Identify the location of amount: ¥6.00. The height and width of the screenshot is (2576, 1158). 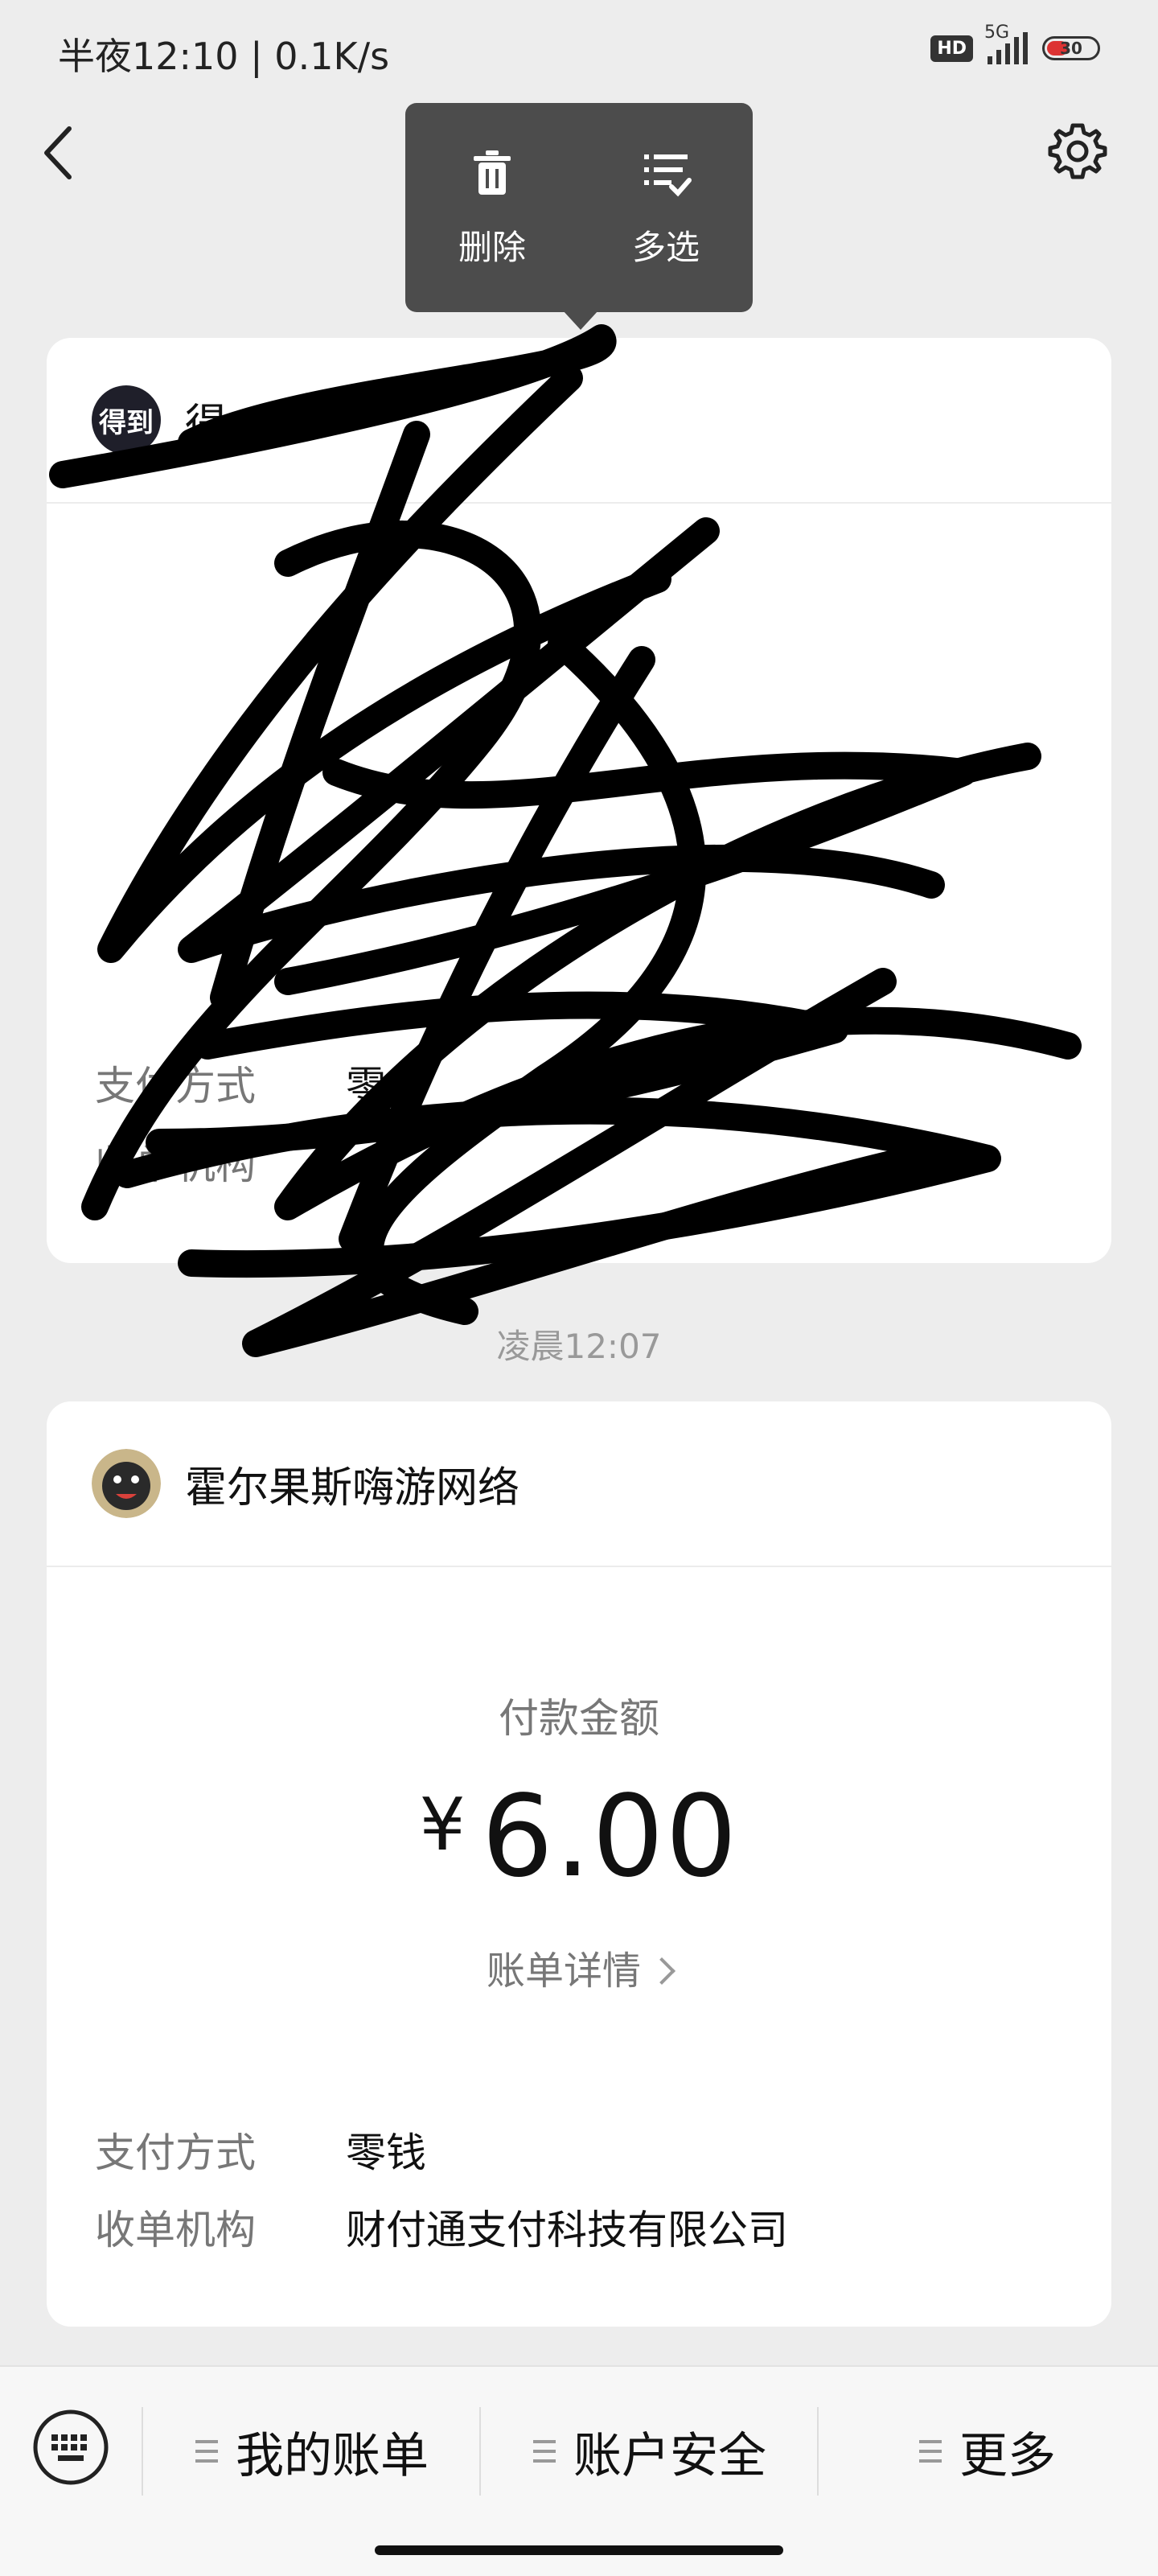
(579, 1837).